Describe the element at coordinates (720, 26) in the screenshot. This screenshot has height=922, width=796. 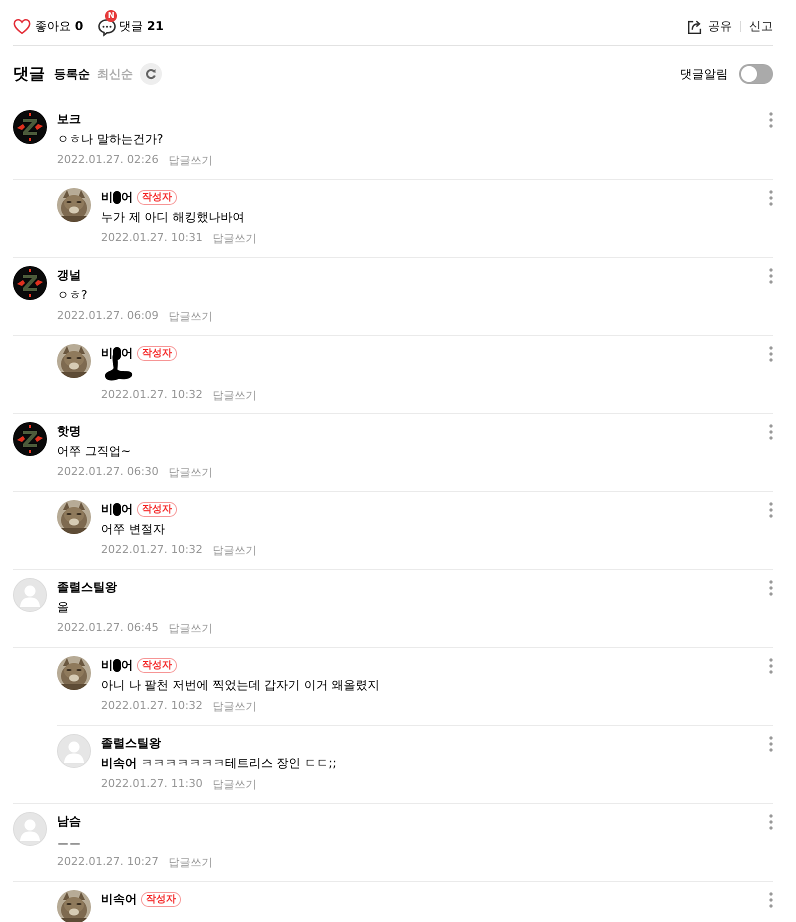
I see `share-link: 공유` at that location.